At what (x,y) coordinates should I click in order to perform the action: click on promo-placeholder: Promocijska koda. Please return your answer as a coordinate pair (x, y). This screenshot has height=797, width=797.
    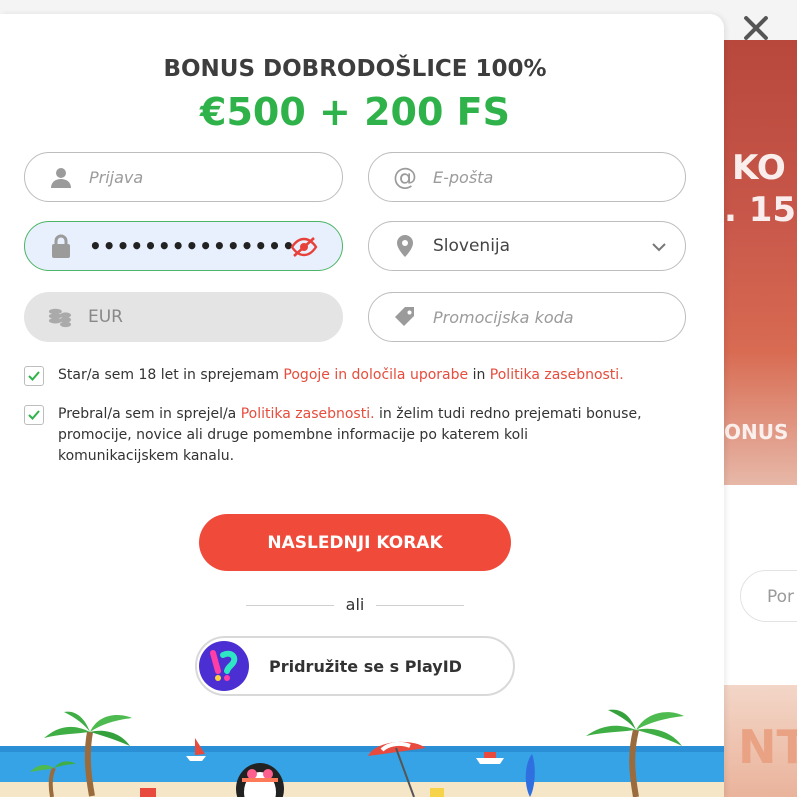
    Looking at the image, I should click on (503, 317).